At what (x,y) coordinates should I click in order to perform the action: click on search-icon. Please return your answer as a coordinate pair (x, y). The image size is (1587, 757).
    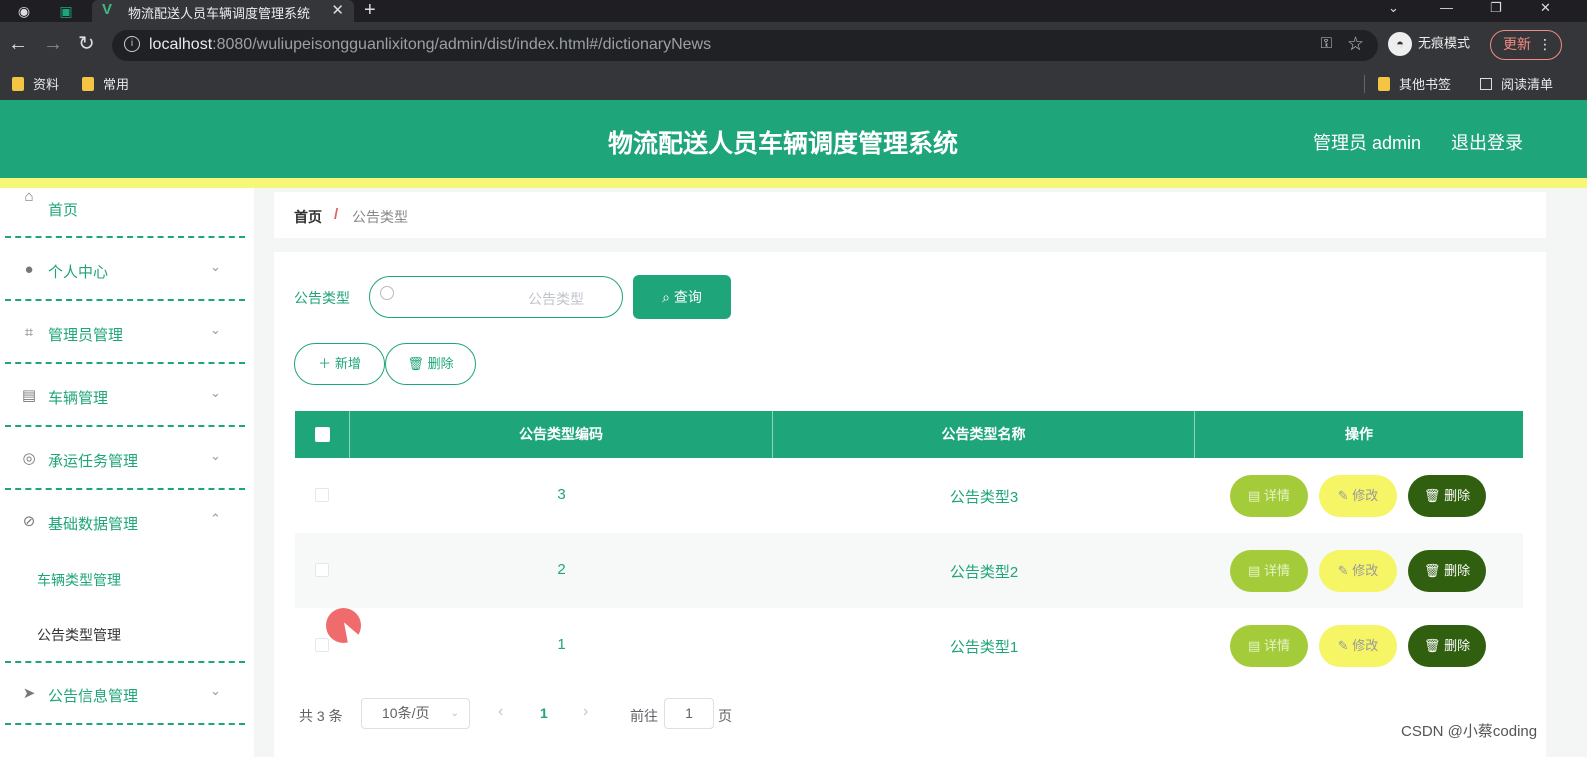
    Looking at the image, I should click on (387, 293).